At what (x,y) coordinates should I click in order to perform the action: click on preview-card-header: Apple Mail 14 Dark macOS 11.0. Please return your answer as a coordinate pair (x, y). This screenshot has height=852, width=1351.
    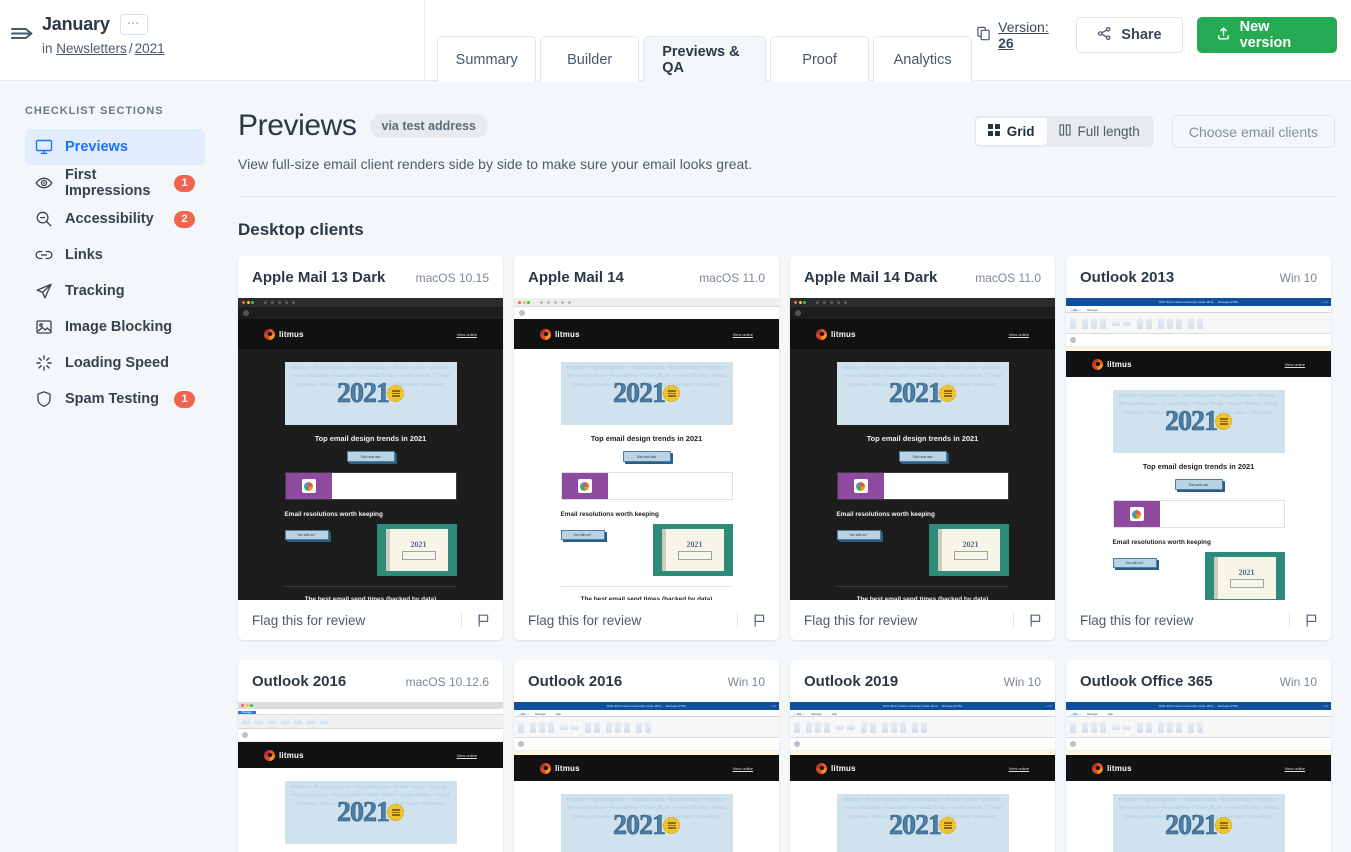
    Looking at the image, I should click on (922, 277).